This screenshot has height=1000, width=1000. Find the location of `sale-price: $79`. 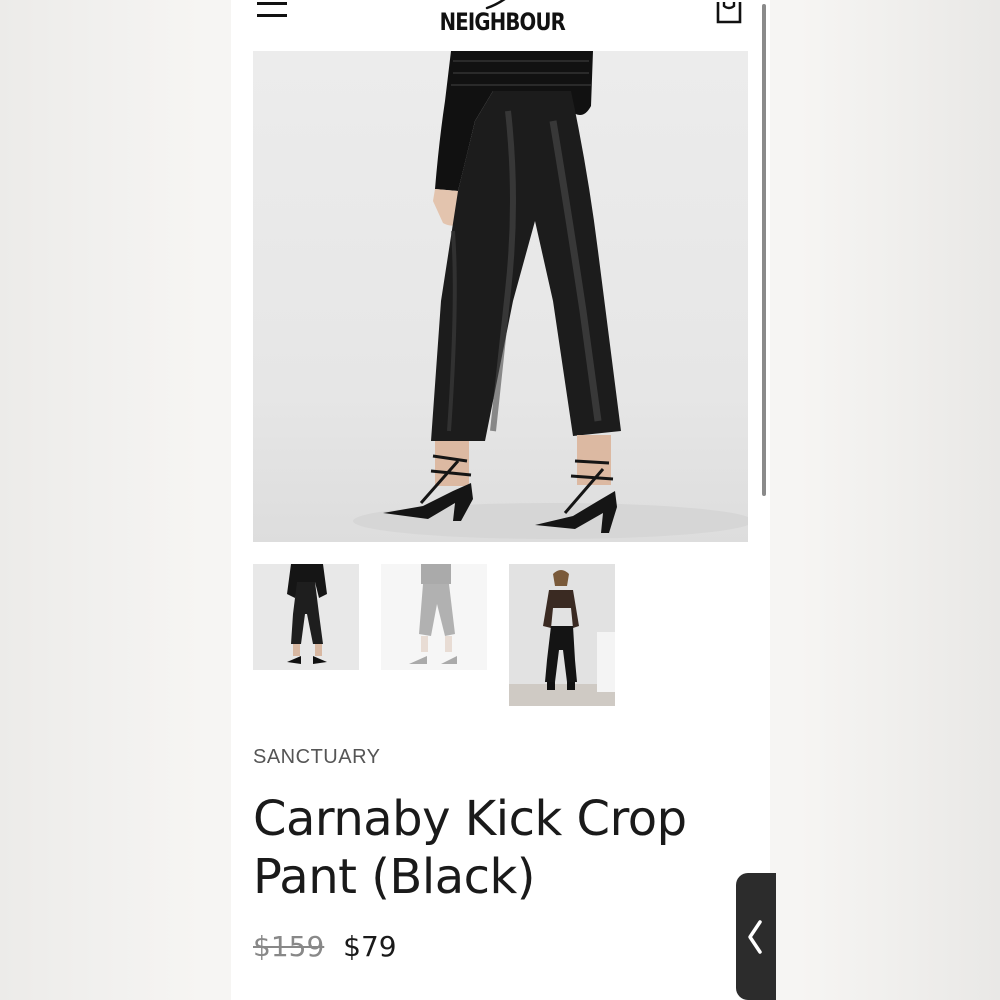

sale-price: $79 is located at coordinates (370, 946).